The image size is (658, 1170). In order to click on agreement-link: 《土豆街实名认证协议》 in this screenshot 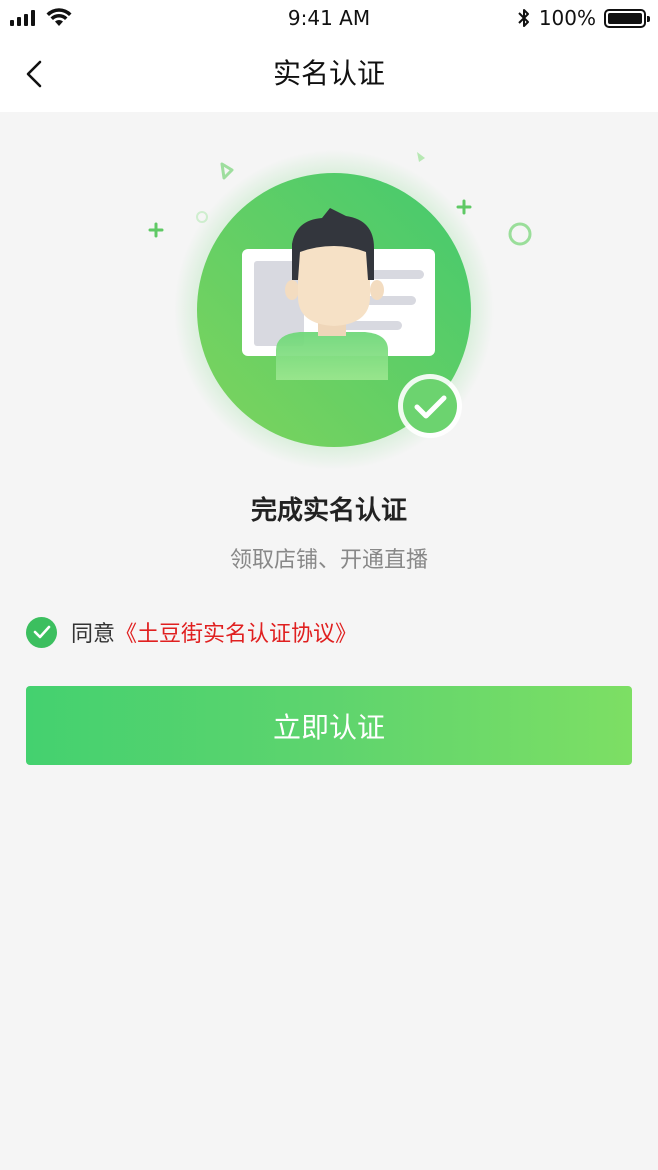, I will do `click(236, 632)`.